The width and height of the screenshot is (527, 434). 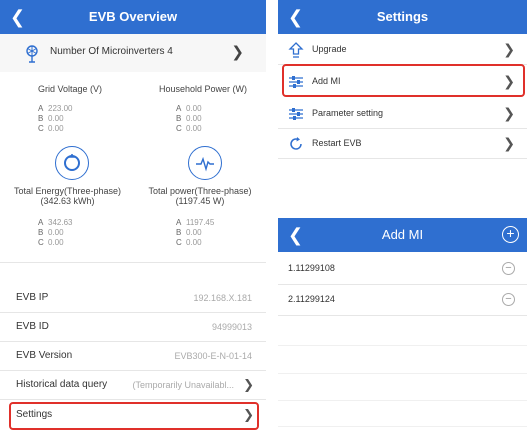 What do you see at coordinates (55, 232) in the screenshot?
I see `total-energy-phases: A 342.63 B 0.00 C 0.00` at bounding box center [55, 232].